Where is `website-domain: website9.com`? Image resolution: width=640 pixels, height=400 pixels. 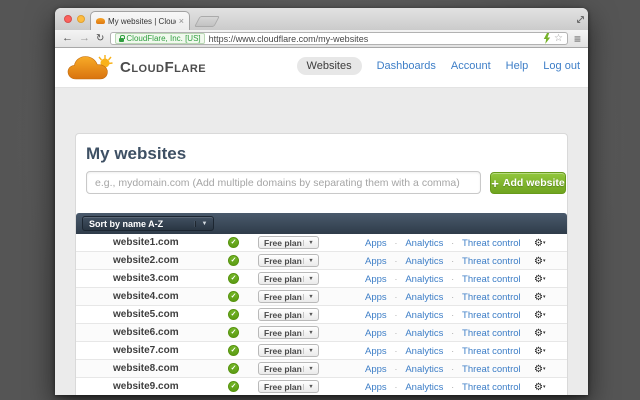 website-domain: website9.com is located at coordinates (146, 386).